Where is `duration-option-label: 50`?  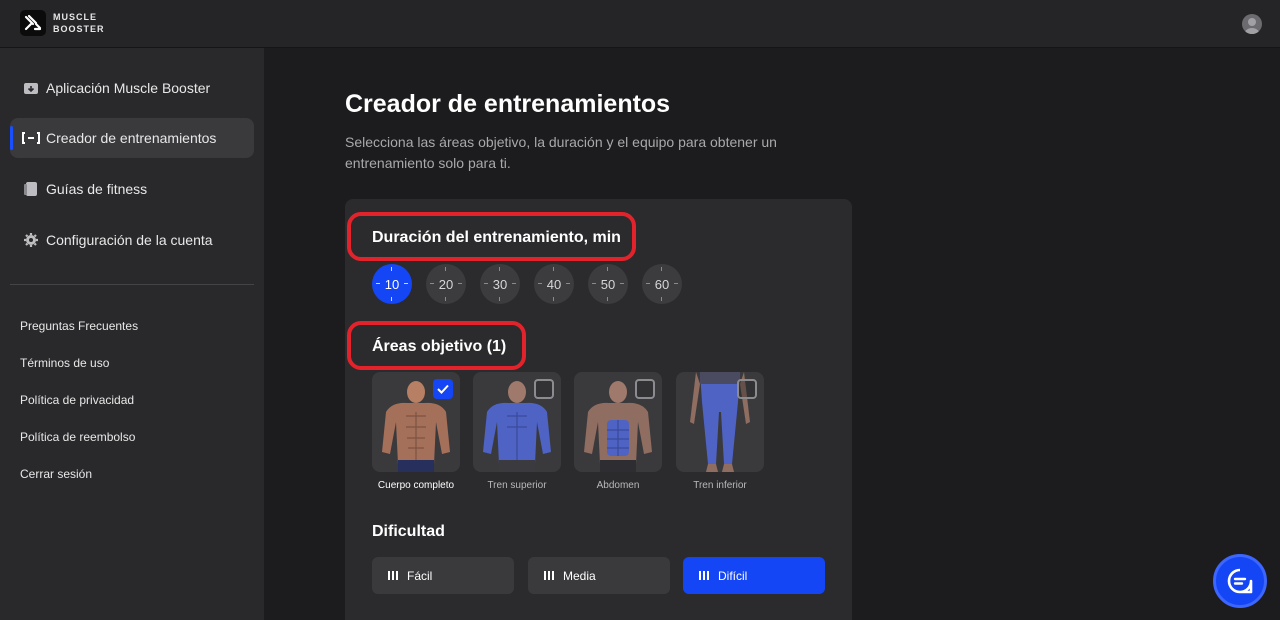 duration-option-label: 50 is located at coordinates (608, 284).